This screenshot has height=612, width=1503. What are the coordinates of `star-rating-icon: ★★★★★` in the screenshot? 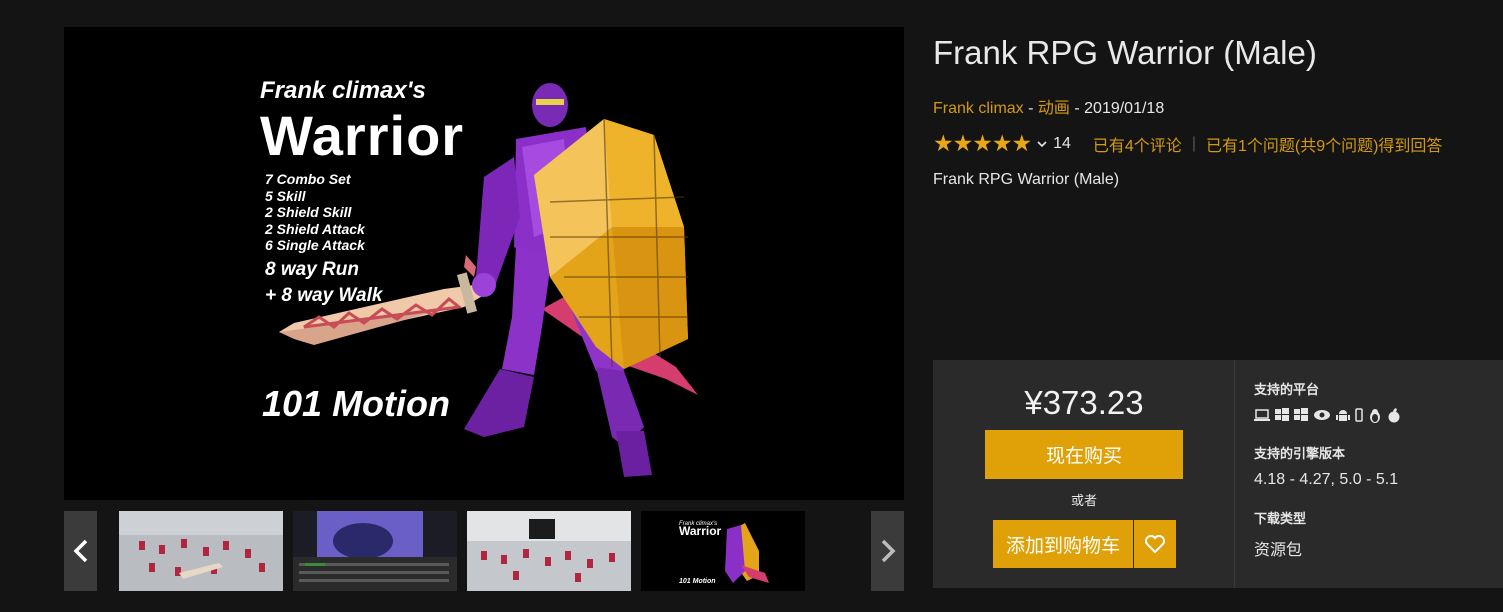 It's located at (982, 143).